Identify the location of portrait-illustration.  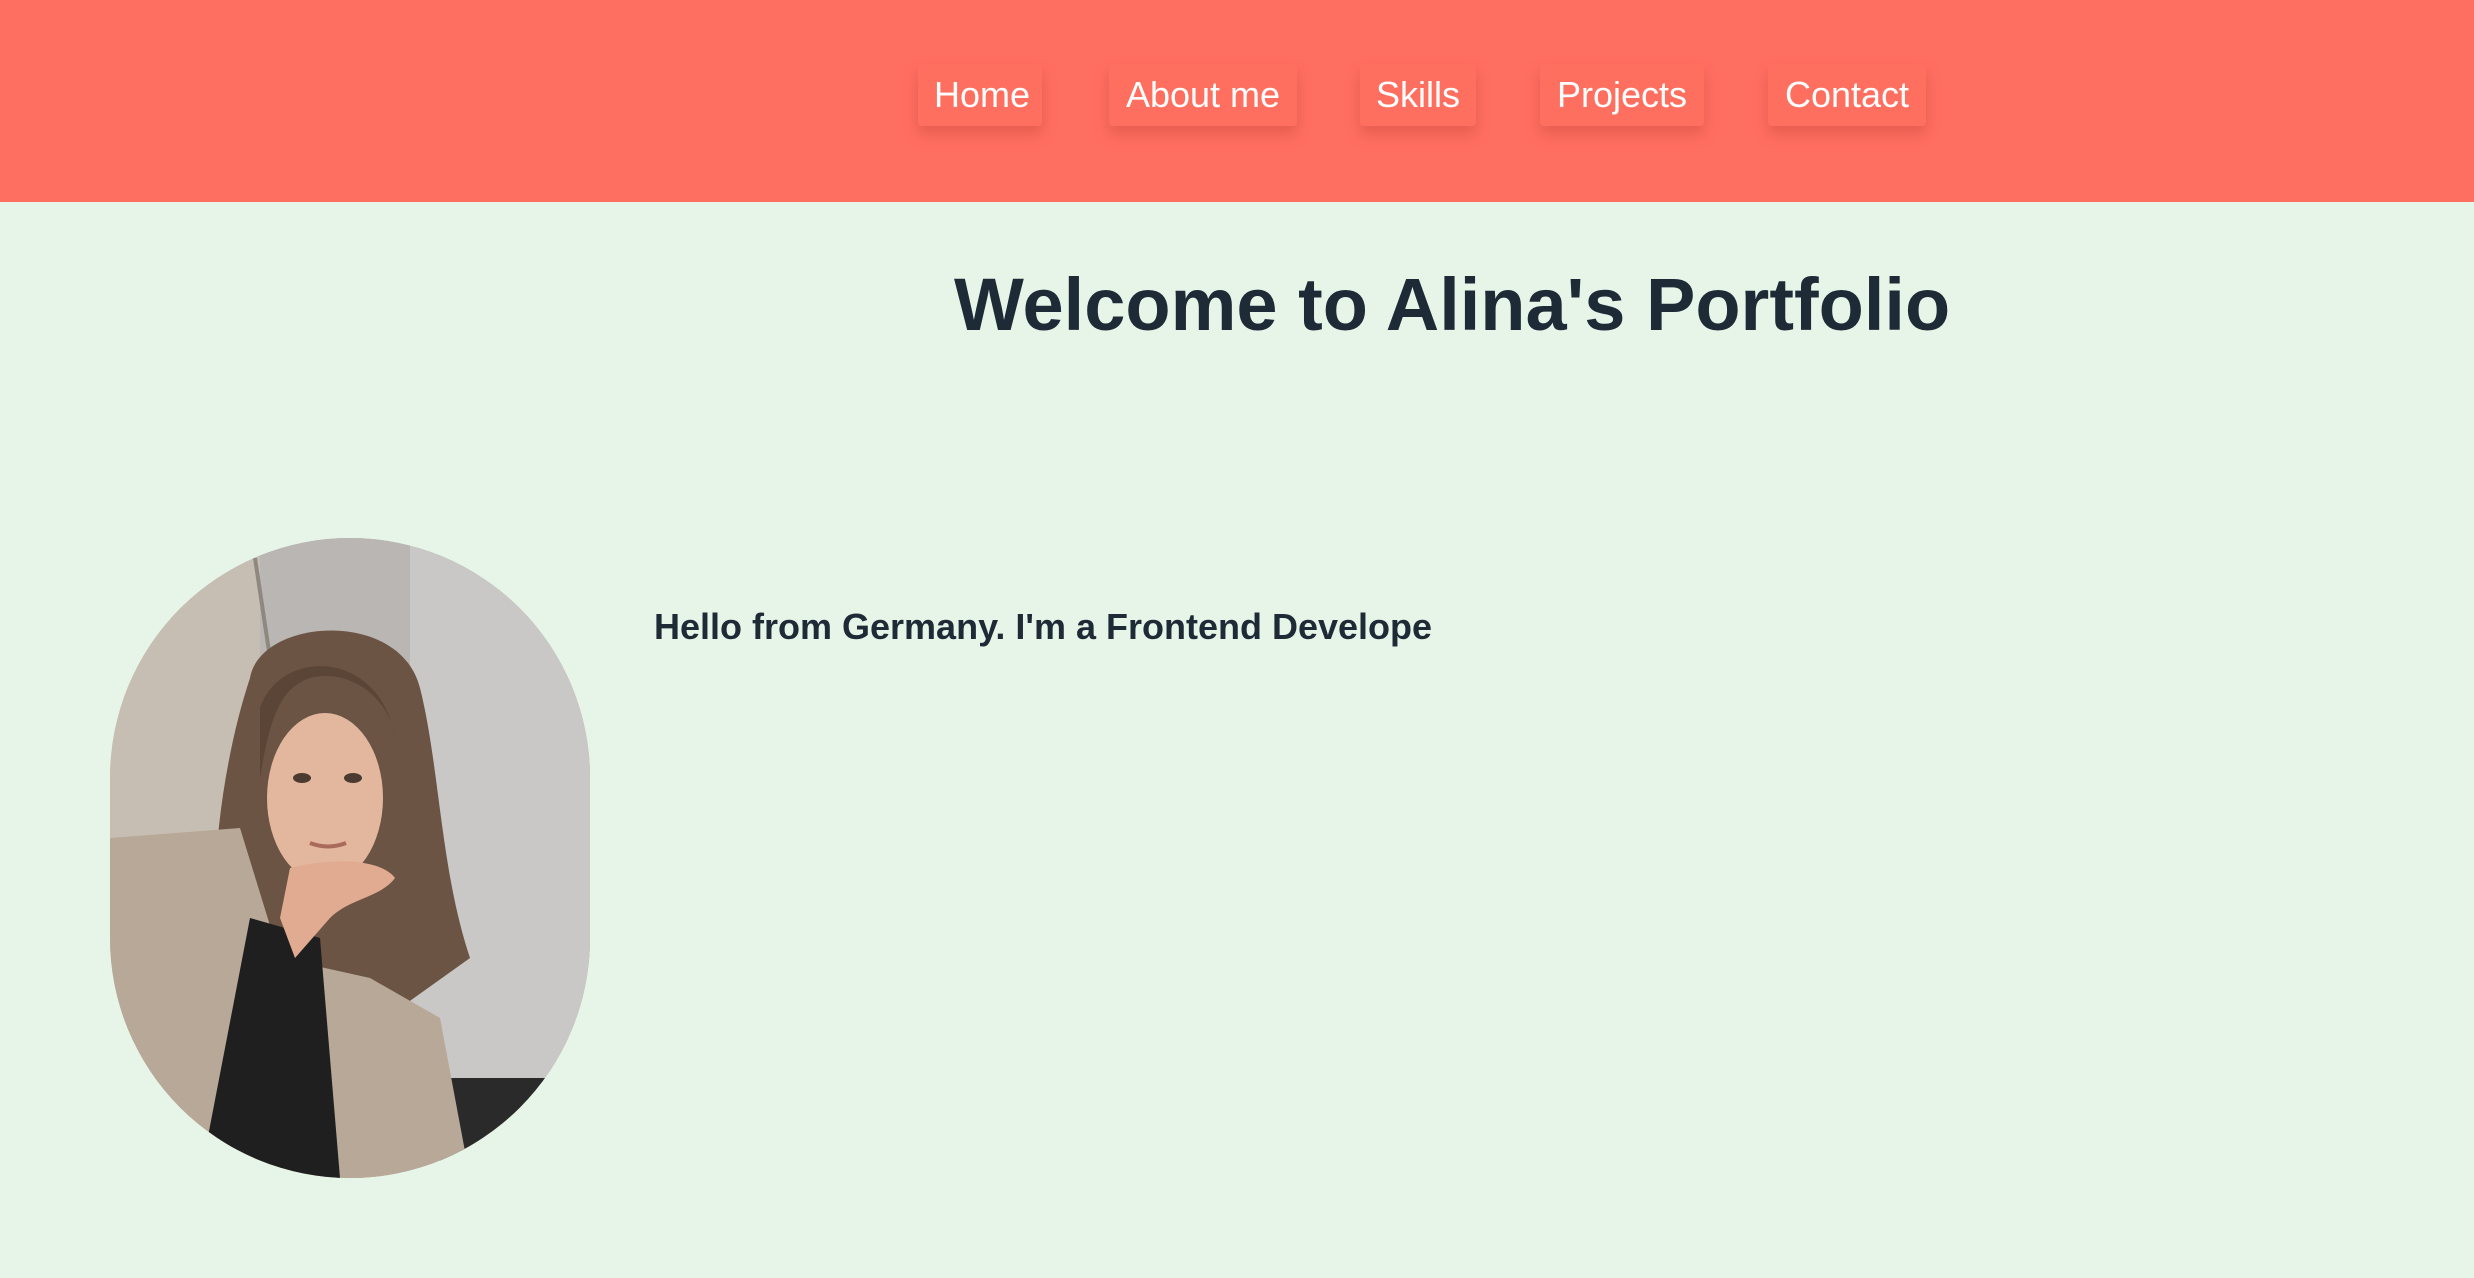
(350, 858).